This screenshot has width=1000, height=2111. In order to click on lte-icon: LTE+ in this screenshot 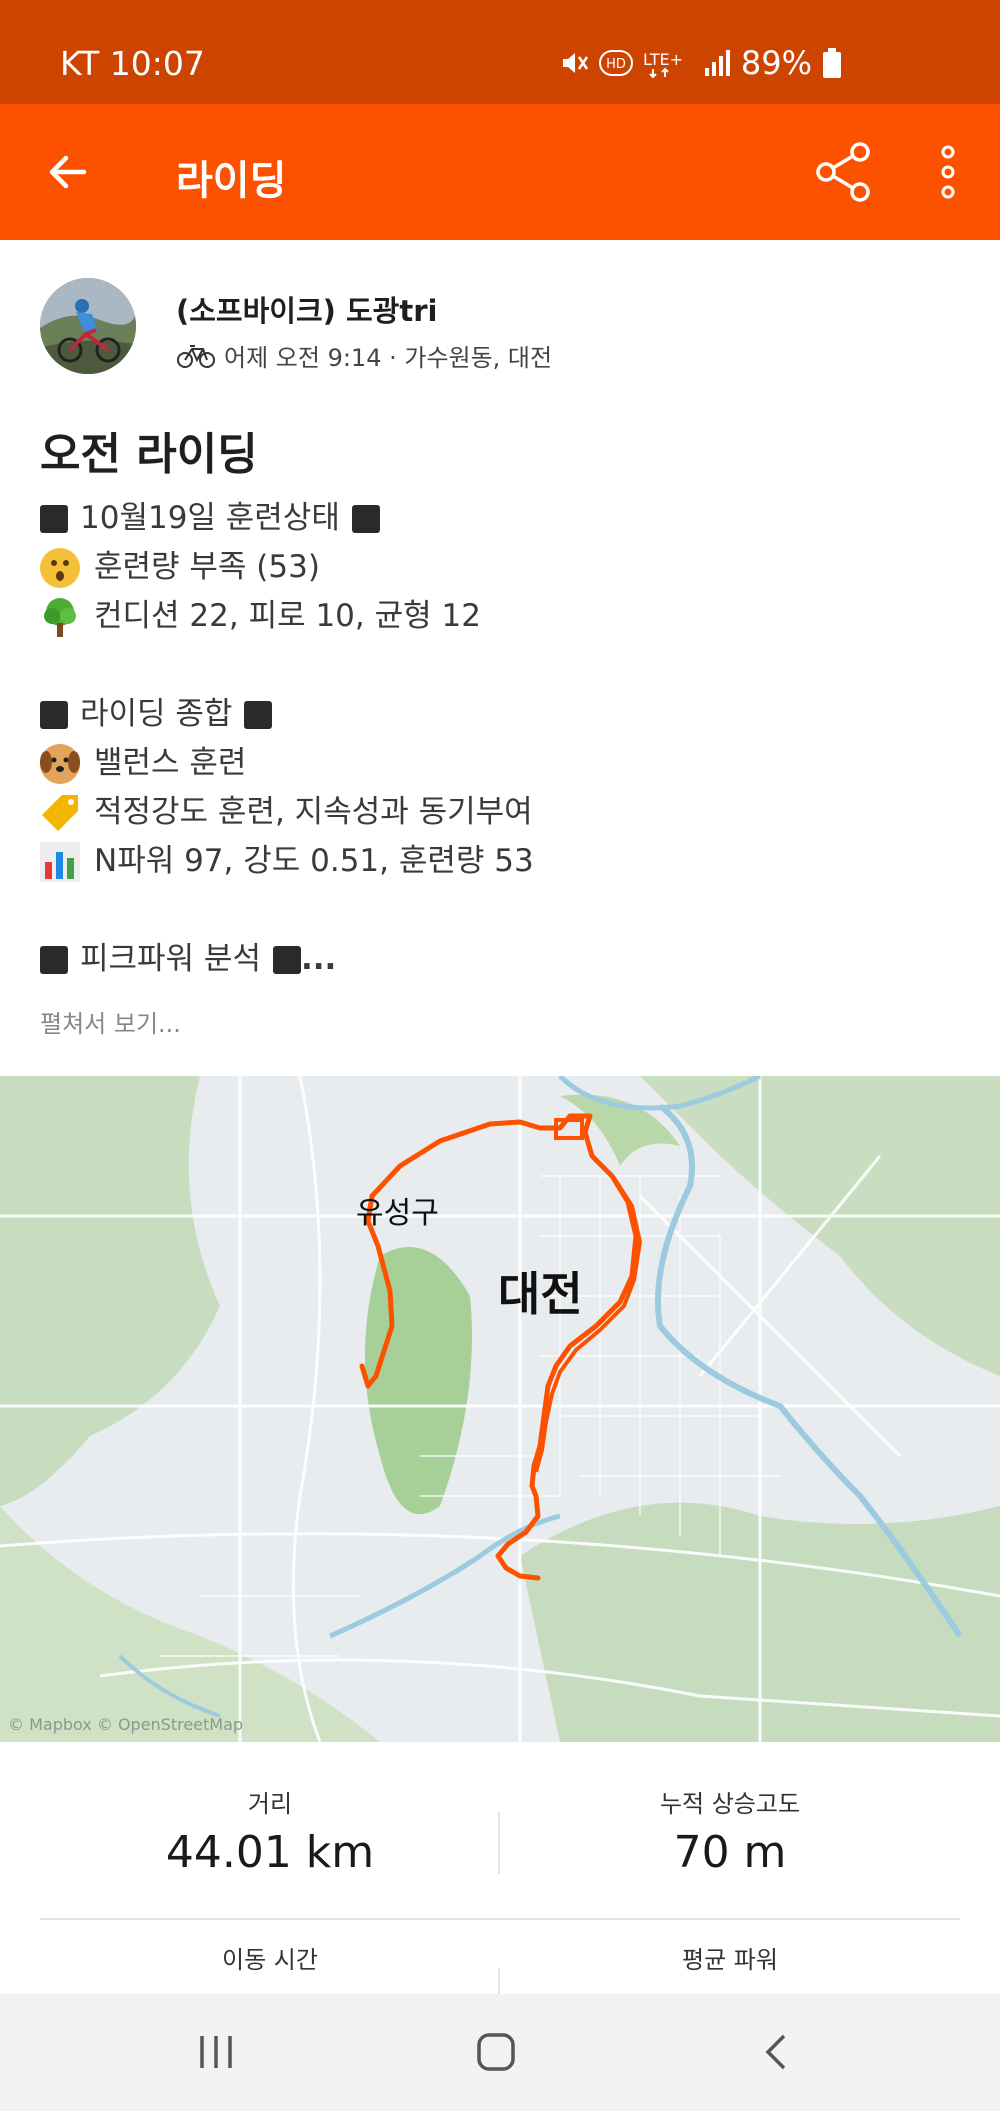, I will do `click(663, 64)`.